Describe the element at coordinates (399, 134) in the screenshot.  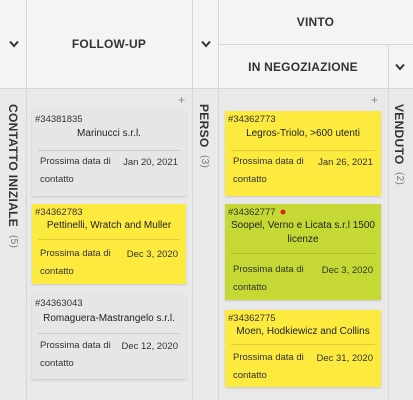
I see `column-label-text: VENDUTO` at that location.